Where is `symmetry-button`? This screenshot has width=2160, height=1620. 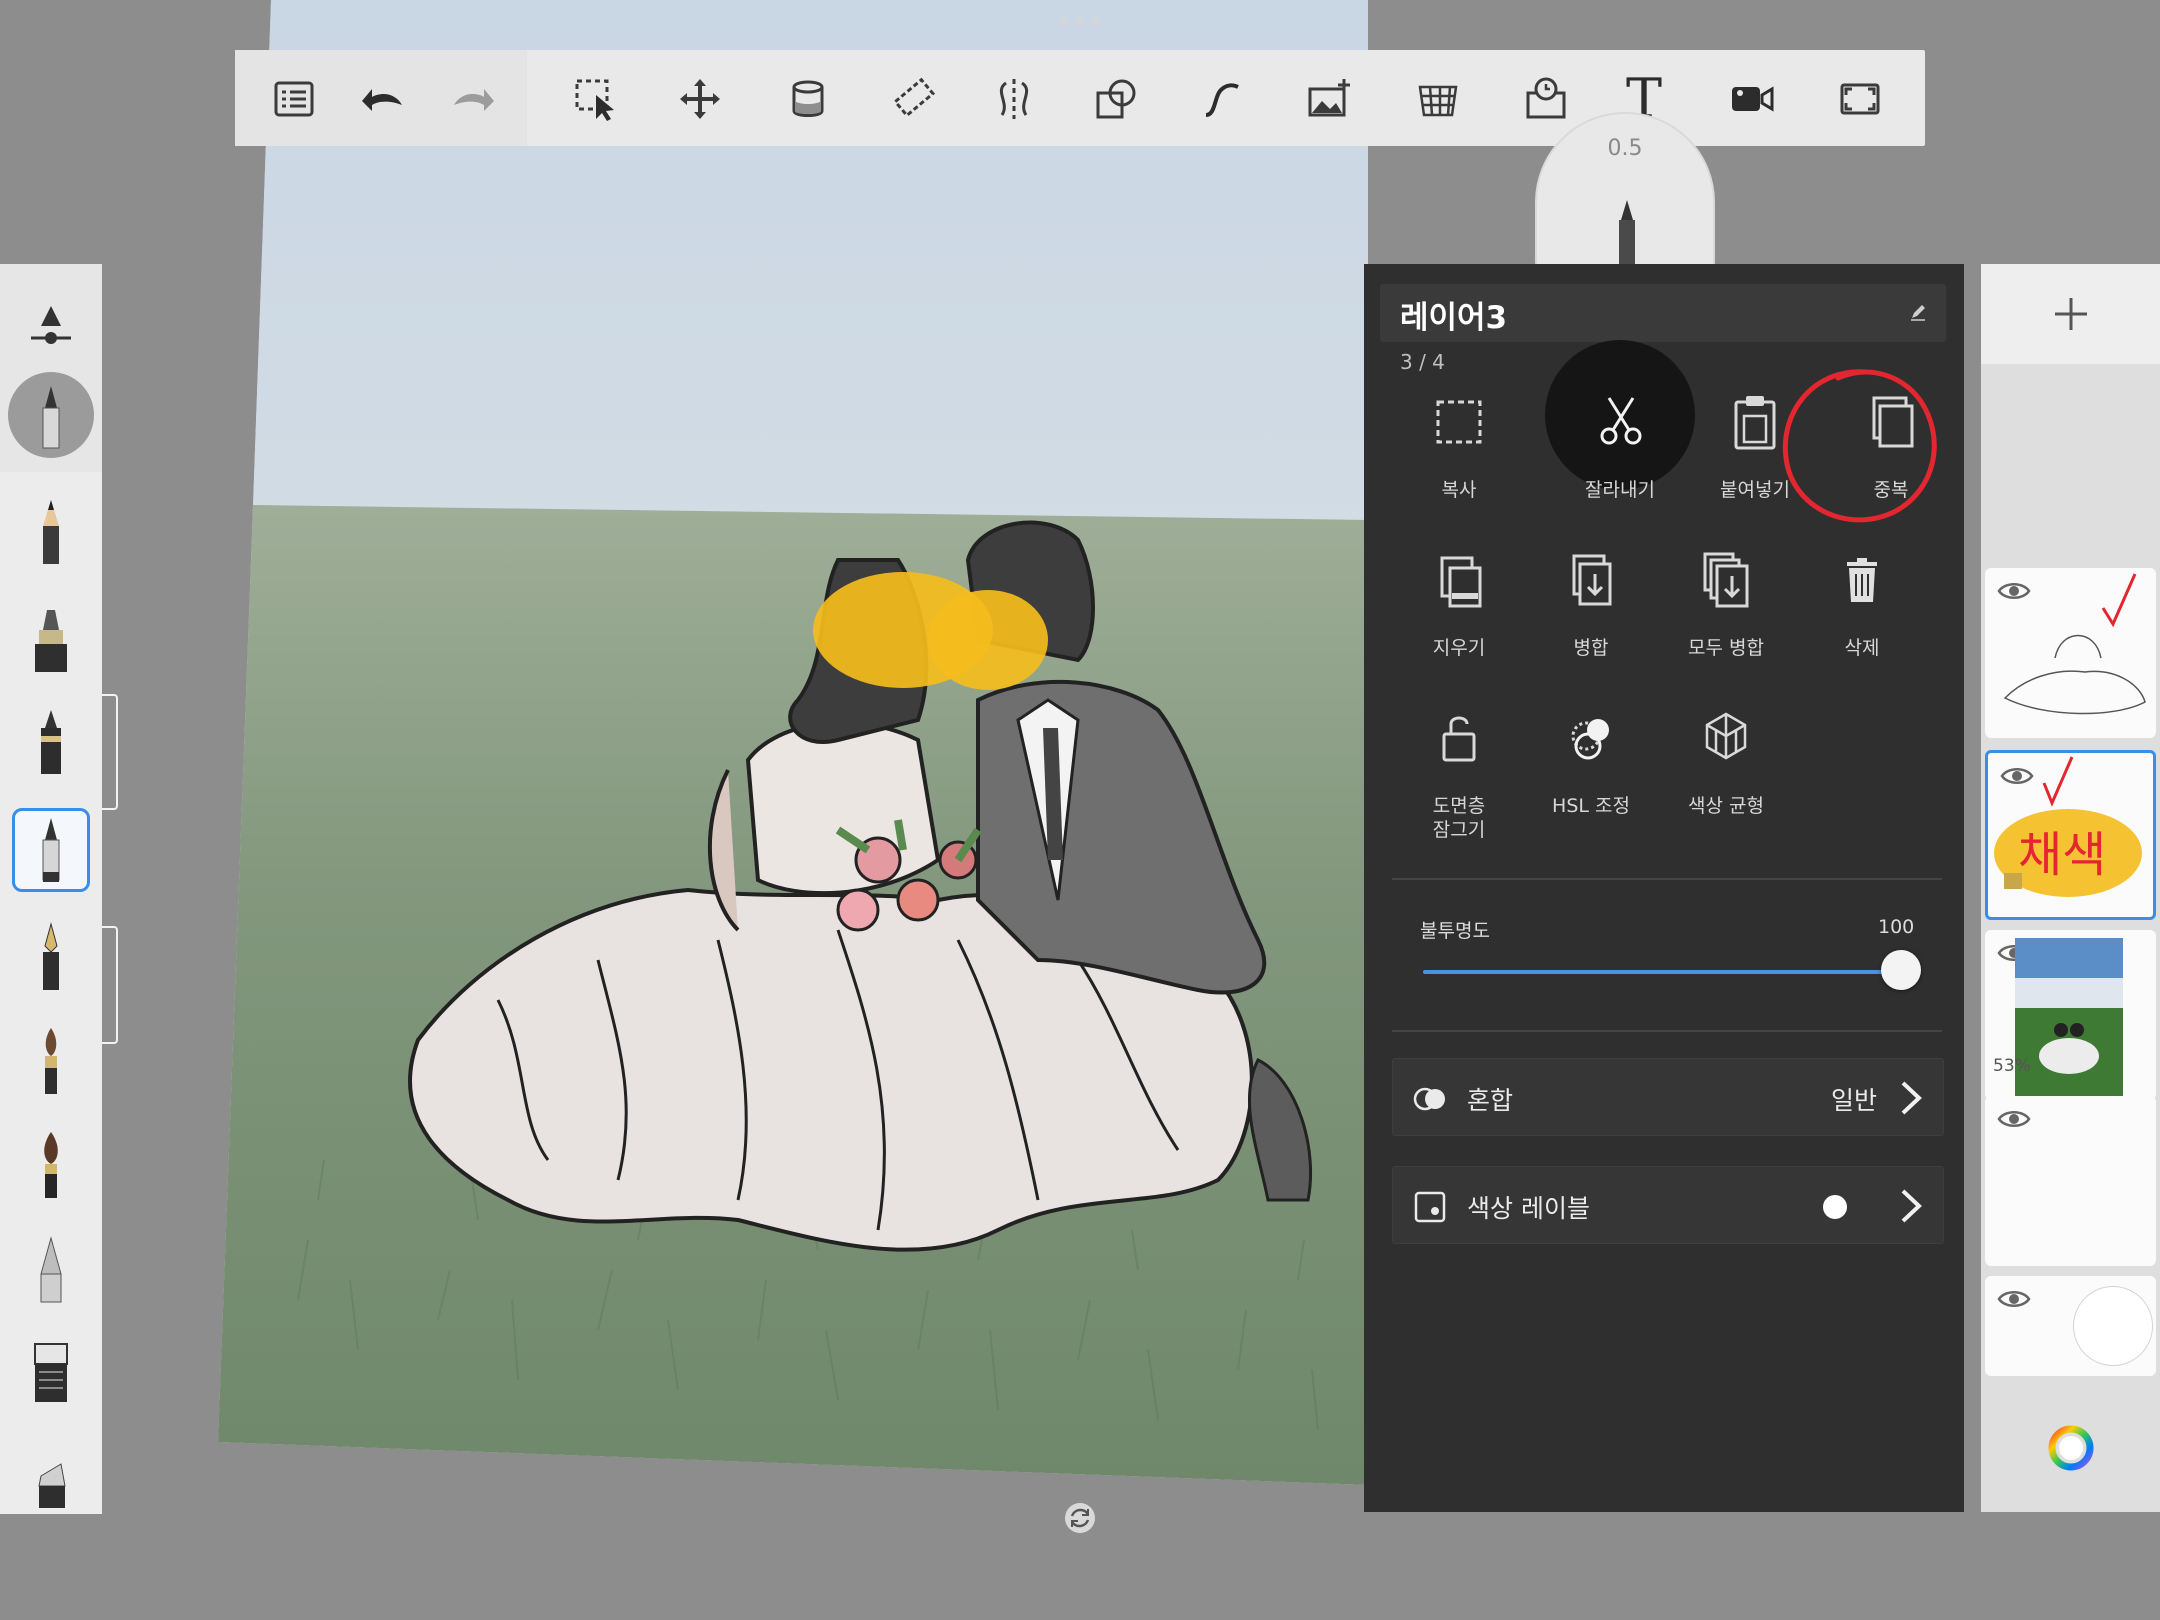 symmetry-button is located at coordinates (1014, 99).